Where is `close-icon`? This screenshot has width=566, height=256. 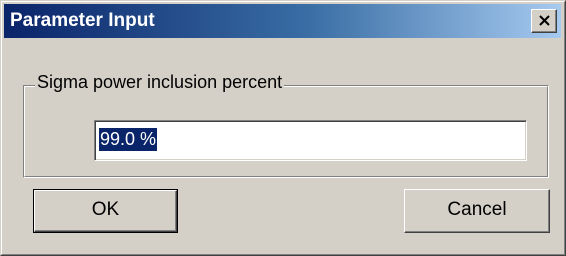 close-icon is located at coordinates (544, 20).